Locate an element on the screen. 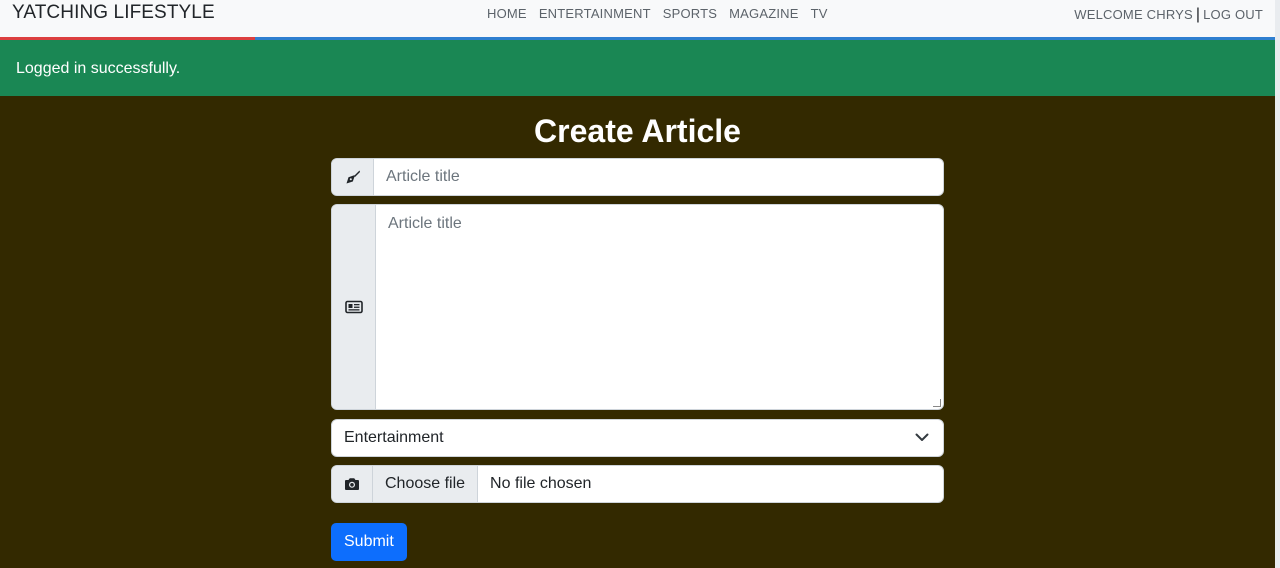 The image size is (1280, 568). logout-link: LOG OUT is located at coordinates (1233, 14).